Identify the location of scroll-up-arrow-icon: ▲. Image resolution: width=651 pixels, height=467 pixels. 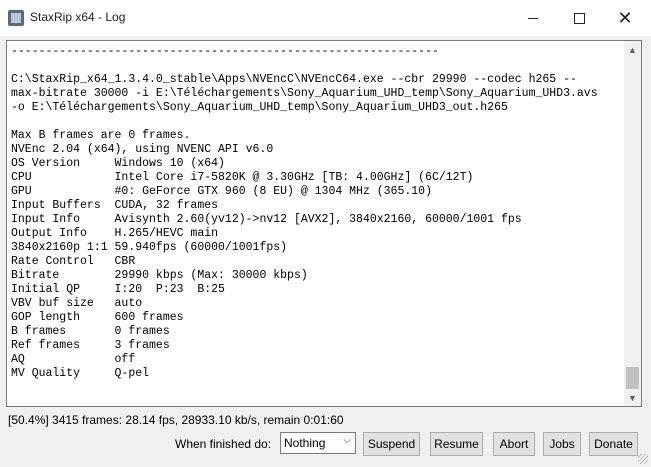
(632, 49).